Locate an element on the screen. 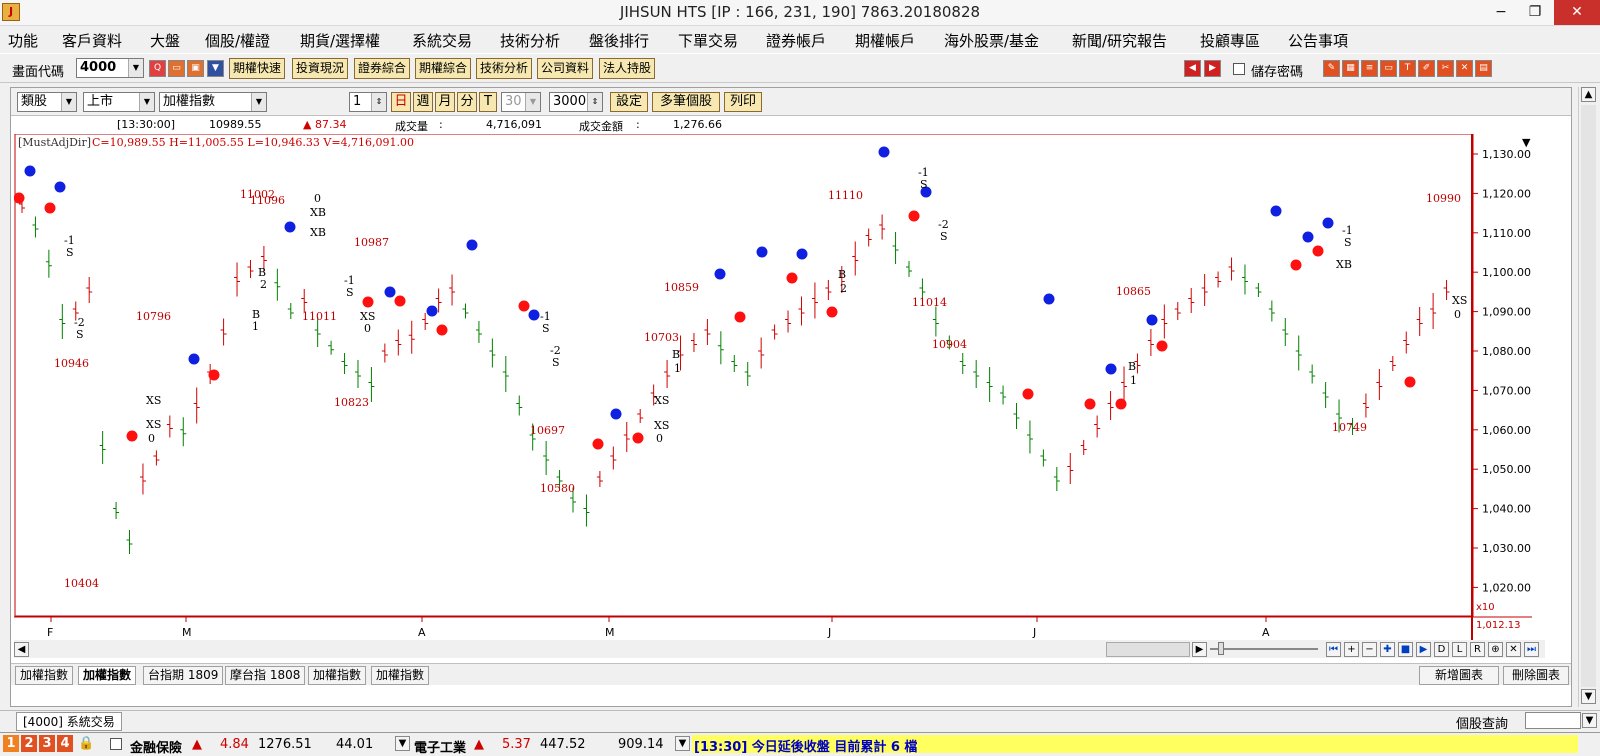  chart-tab-4: 摩台指 1808 is located at coordinates (265, 675).